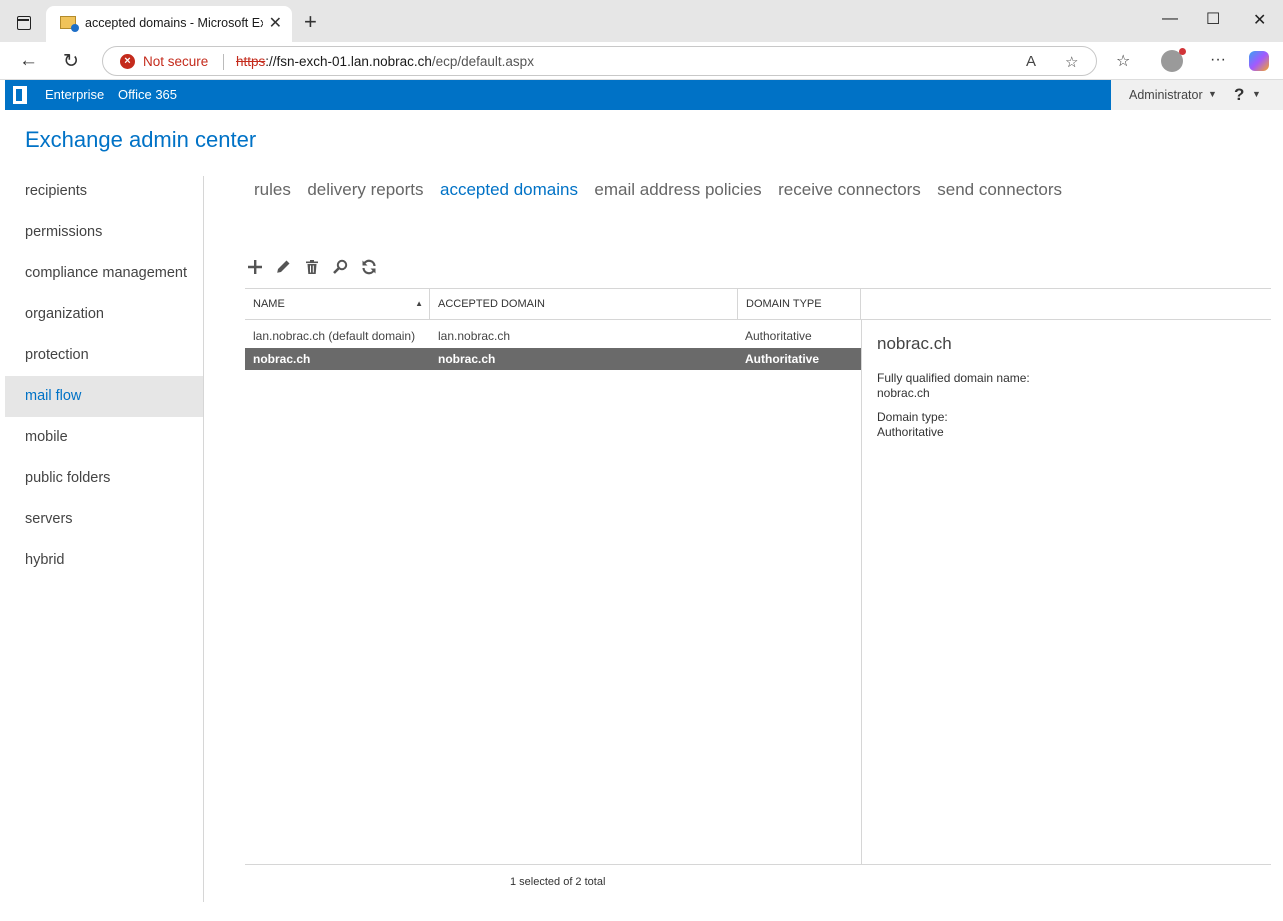 The width and height of the screenshot is (1283, 921). Describe the element at coordinates (903, 393) in the screenshot. I see `fqdn-value: nobrac.ch` at that location.